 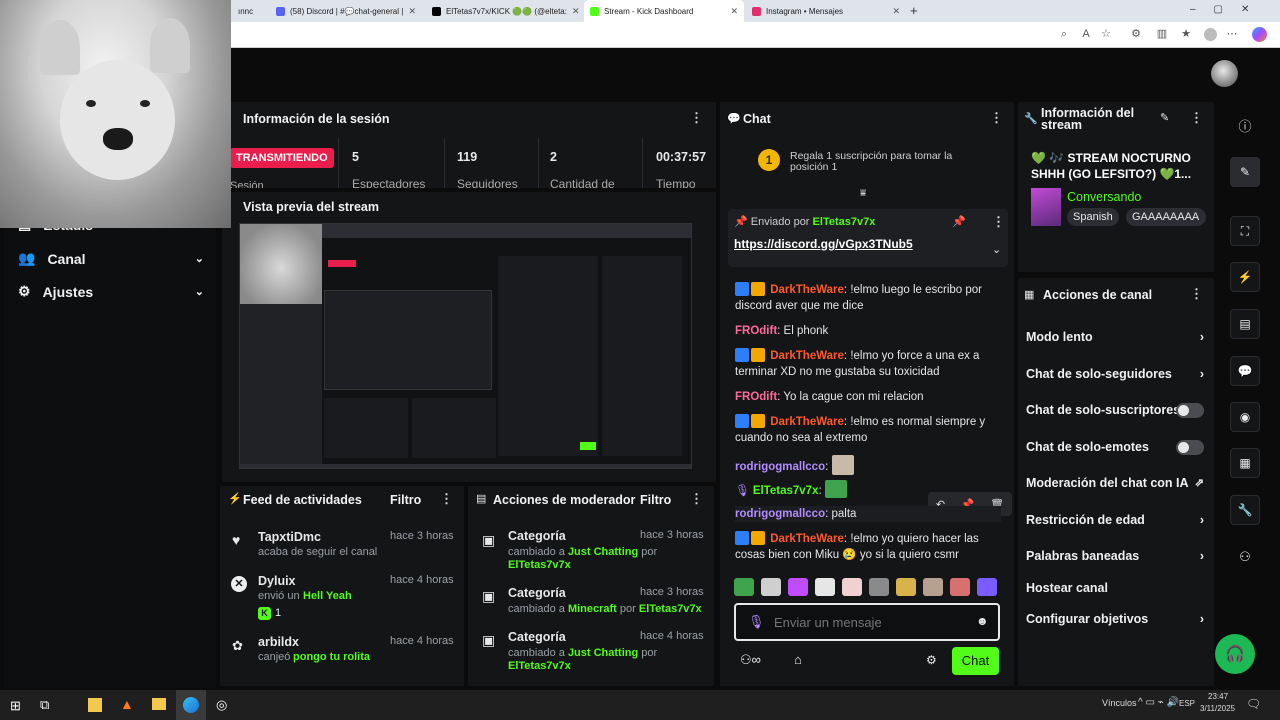 I want to click on notifications-icon: 🗨, so click(x=1253, y=704).